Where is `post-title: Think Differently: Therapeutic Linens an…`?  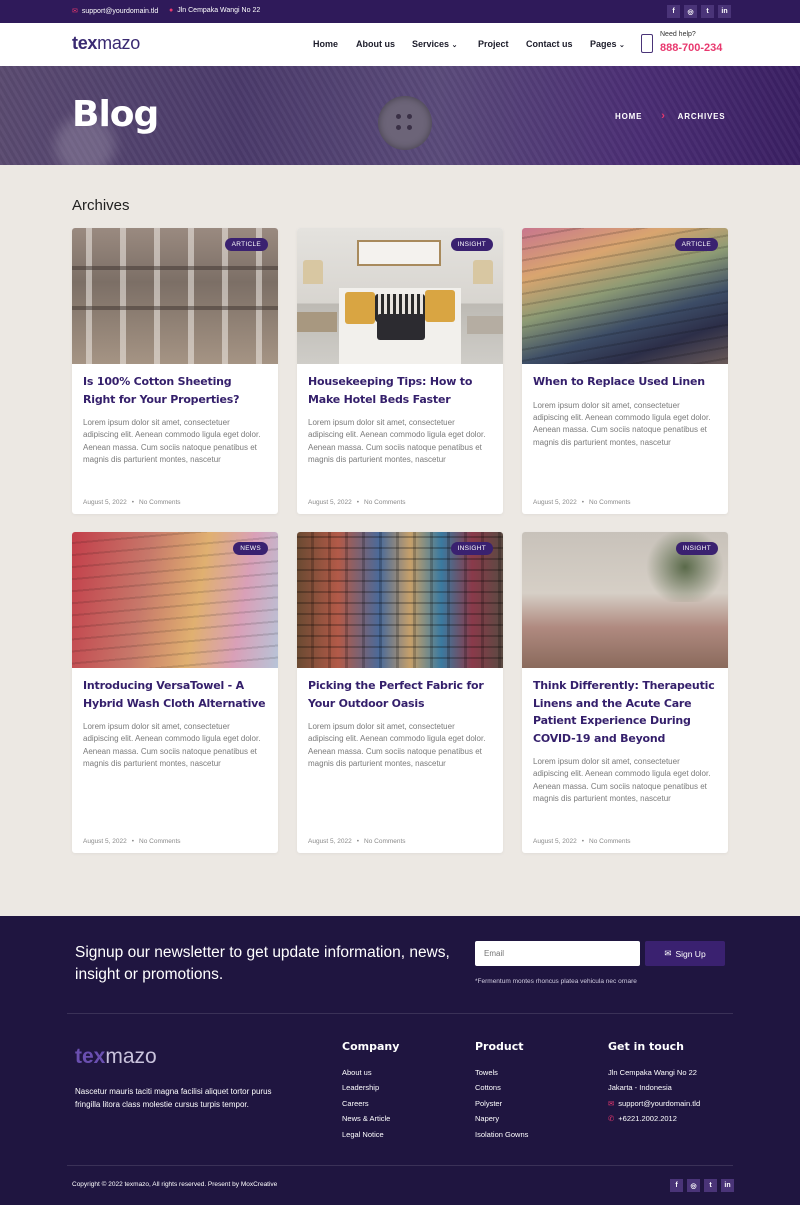
post-title: Think Differently: Therapeutic Linens an… is located at coordinates (625, 712).